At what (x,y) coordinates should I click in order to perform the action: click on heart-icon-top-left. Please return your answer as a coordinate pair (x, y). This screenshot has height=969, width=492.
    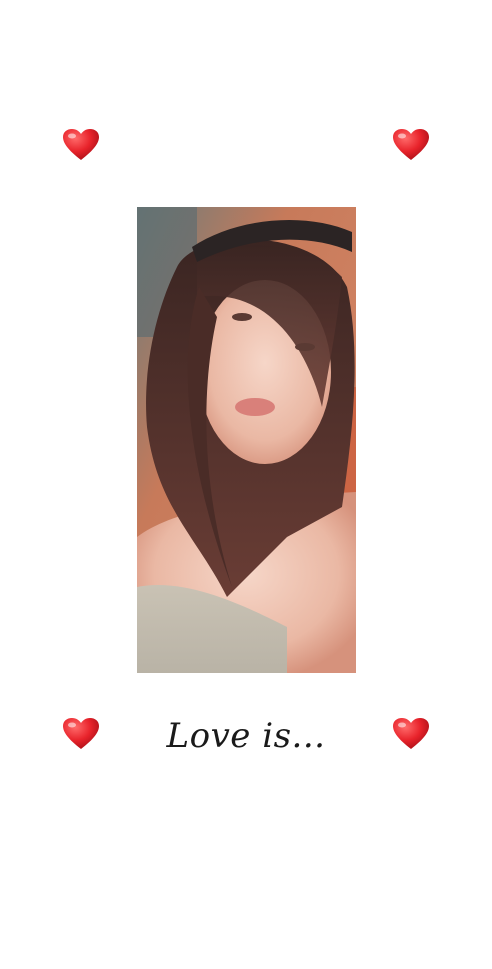
    Looking at the image, I should click on (81, 145).